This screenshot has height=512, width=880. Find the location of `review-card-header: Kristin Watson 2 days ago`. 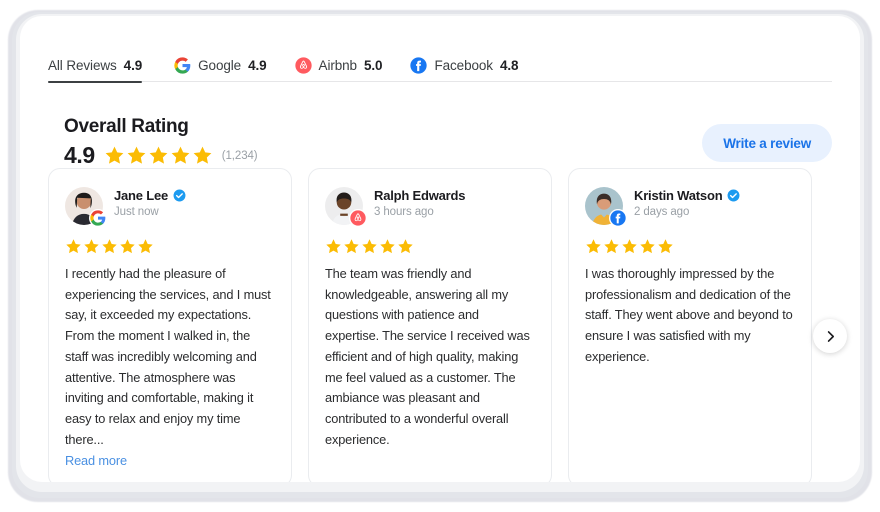

review-card-header: Kristin Watson 2 days ago is located at coordinates (690, 207).